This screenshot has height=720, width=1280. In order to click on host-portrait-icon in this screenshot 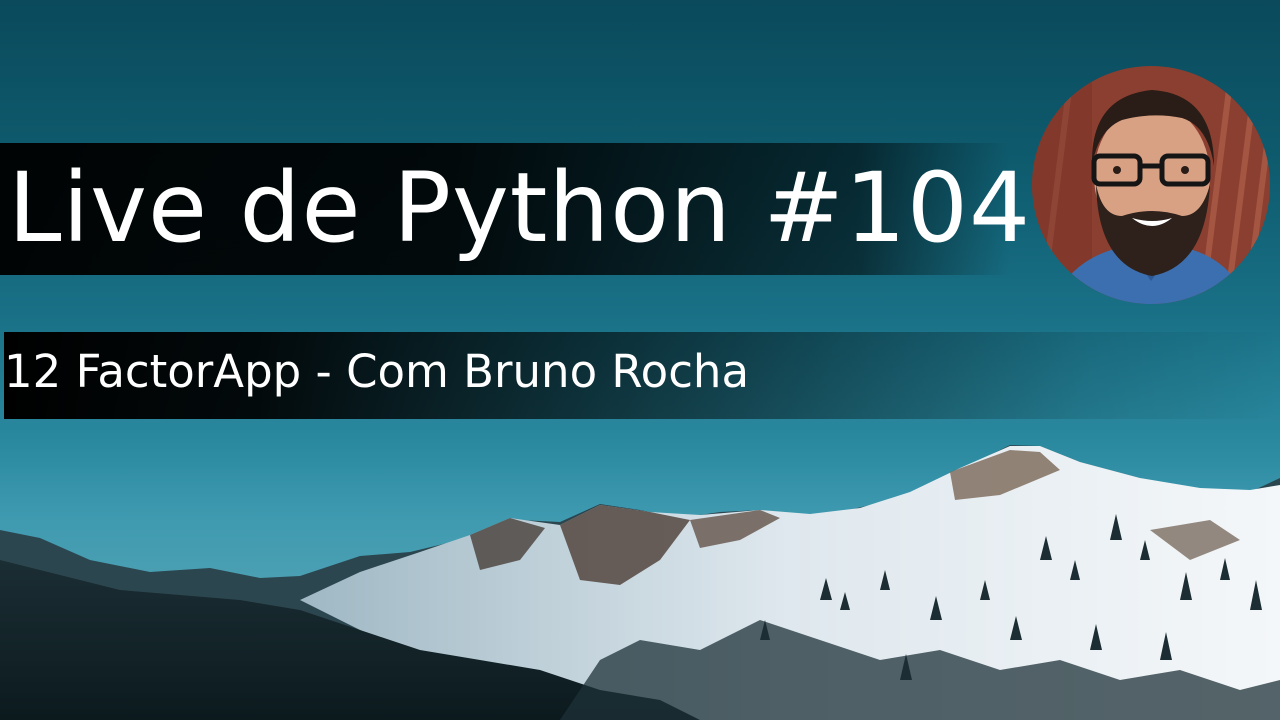, I will do `click(1151, 185)`.